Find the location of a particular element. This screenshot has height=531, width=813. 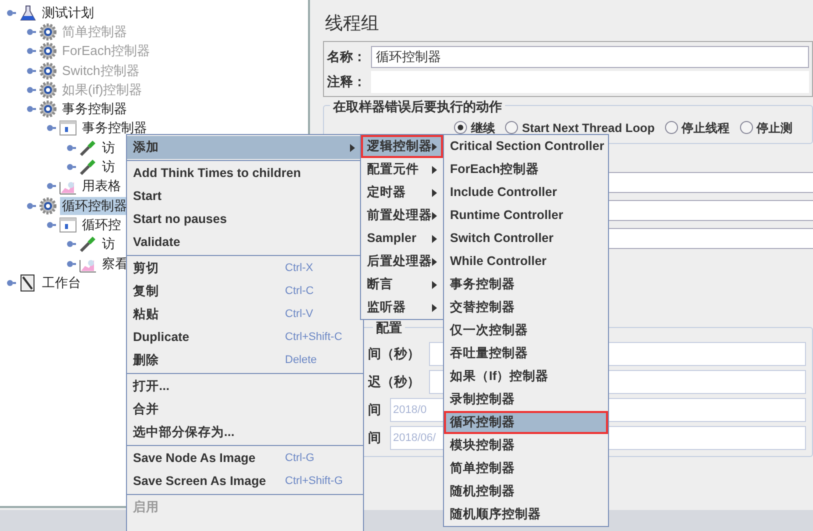

shortcut-label: Ctrl+Shift-G is located at coordinates (314, 482).